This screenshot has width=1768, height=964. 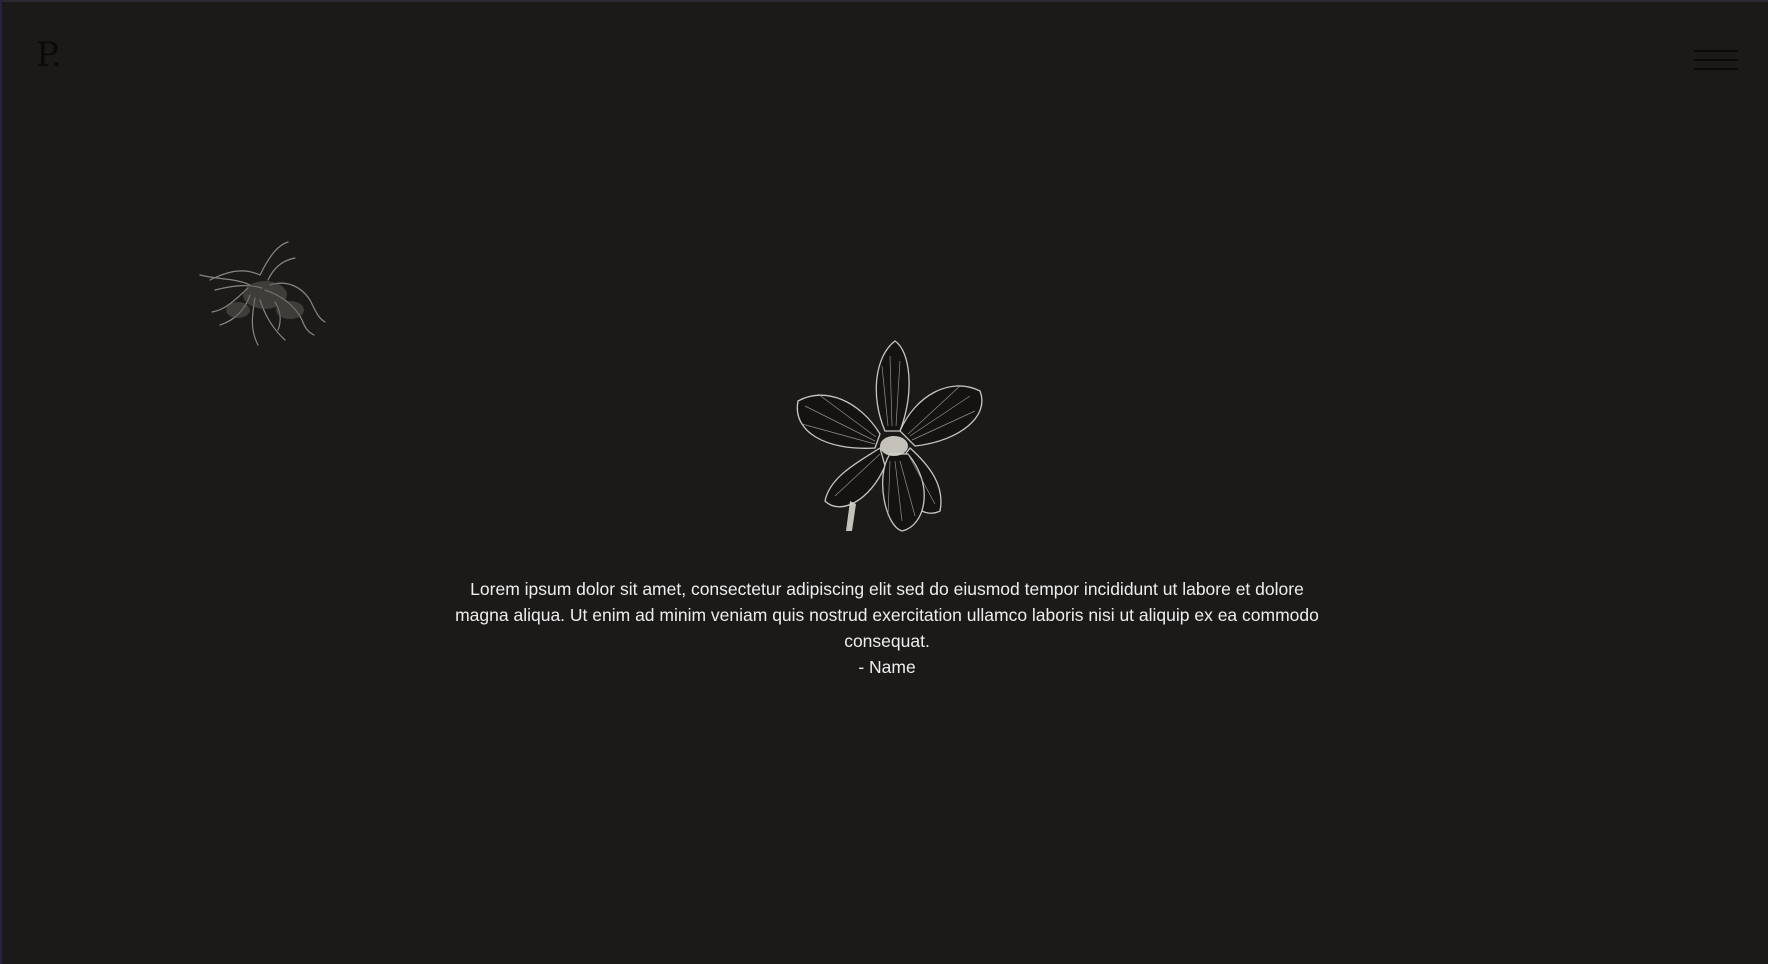 What do you see at coordinates (1, 482) in the screenshot?
I see `left-border` at bounding box center [1, 482].